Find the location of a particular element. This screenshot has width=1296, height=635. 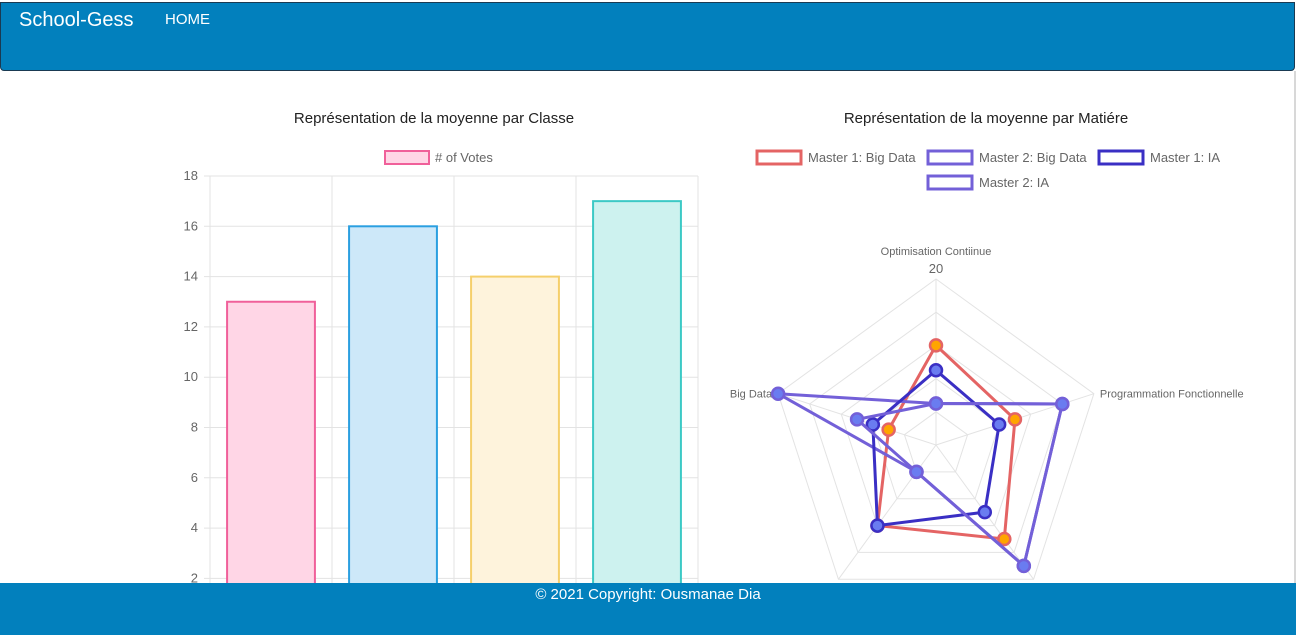

y-tick-label: 8 is located at coordinates (194, 427).